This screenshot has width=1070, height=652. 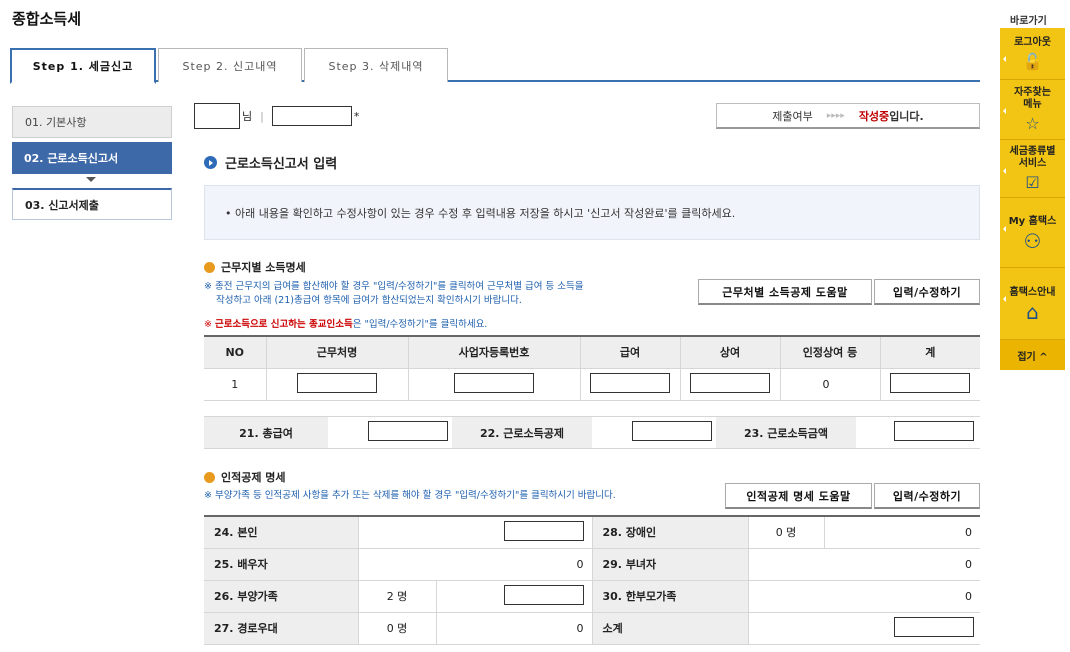 I want to click on total-salary-input, so click(x=408, y=431).